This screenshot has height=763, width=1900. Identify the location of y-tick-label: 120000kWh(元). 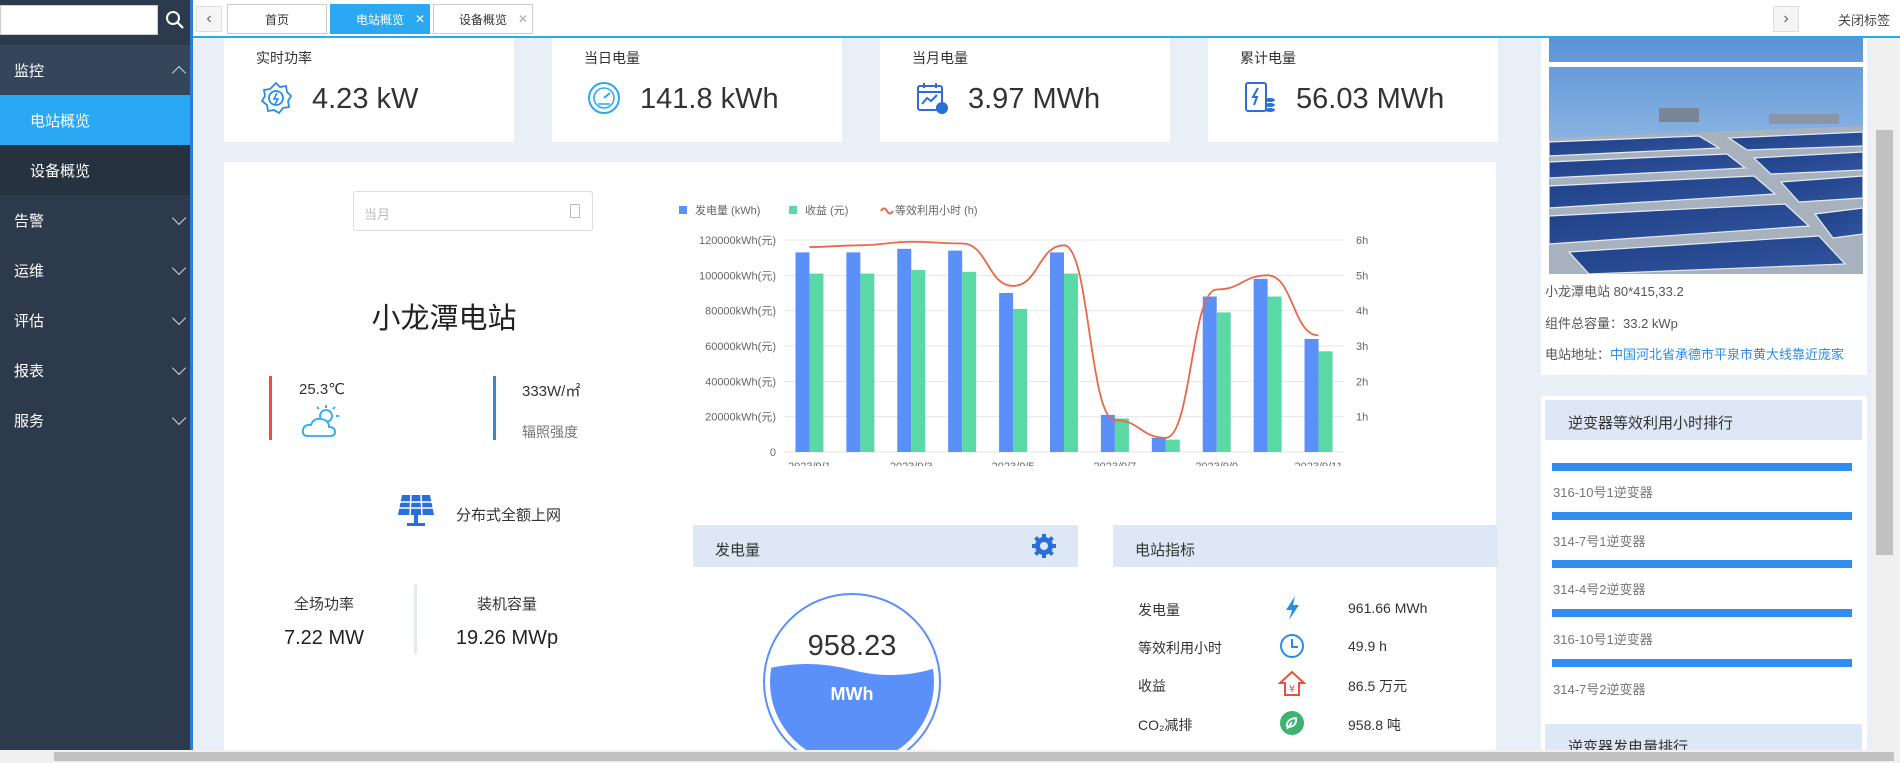
(737, 241).